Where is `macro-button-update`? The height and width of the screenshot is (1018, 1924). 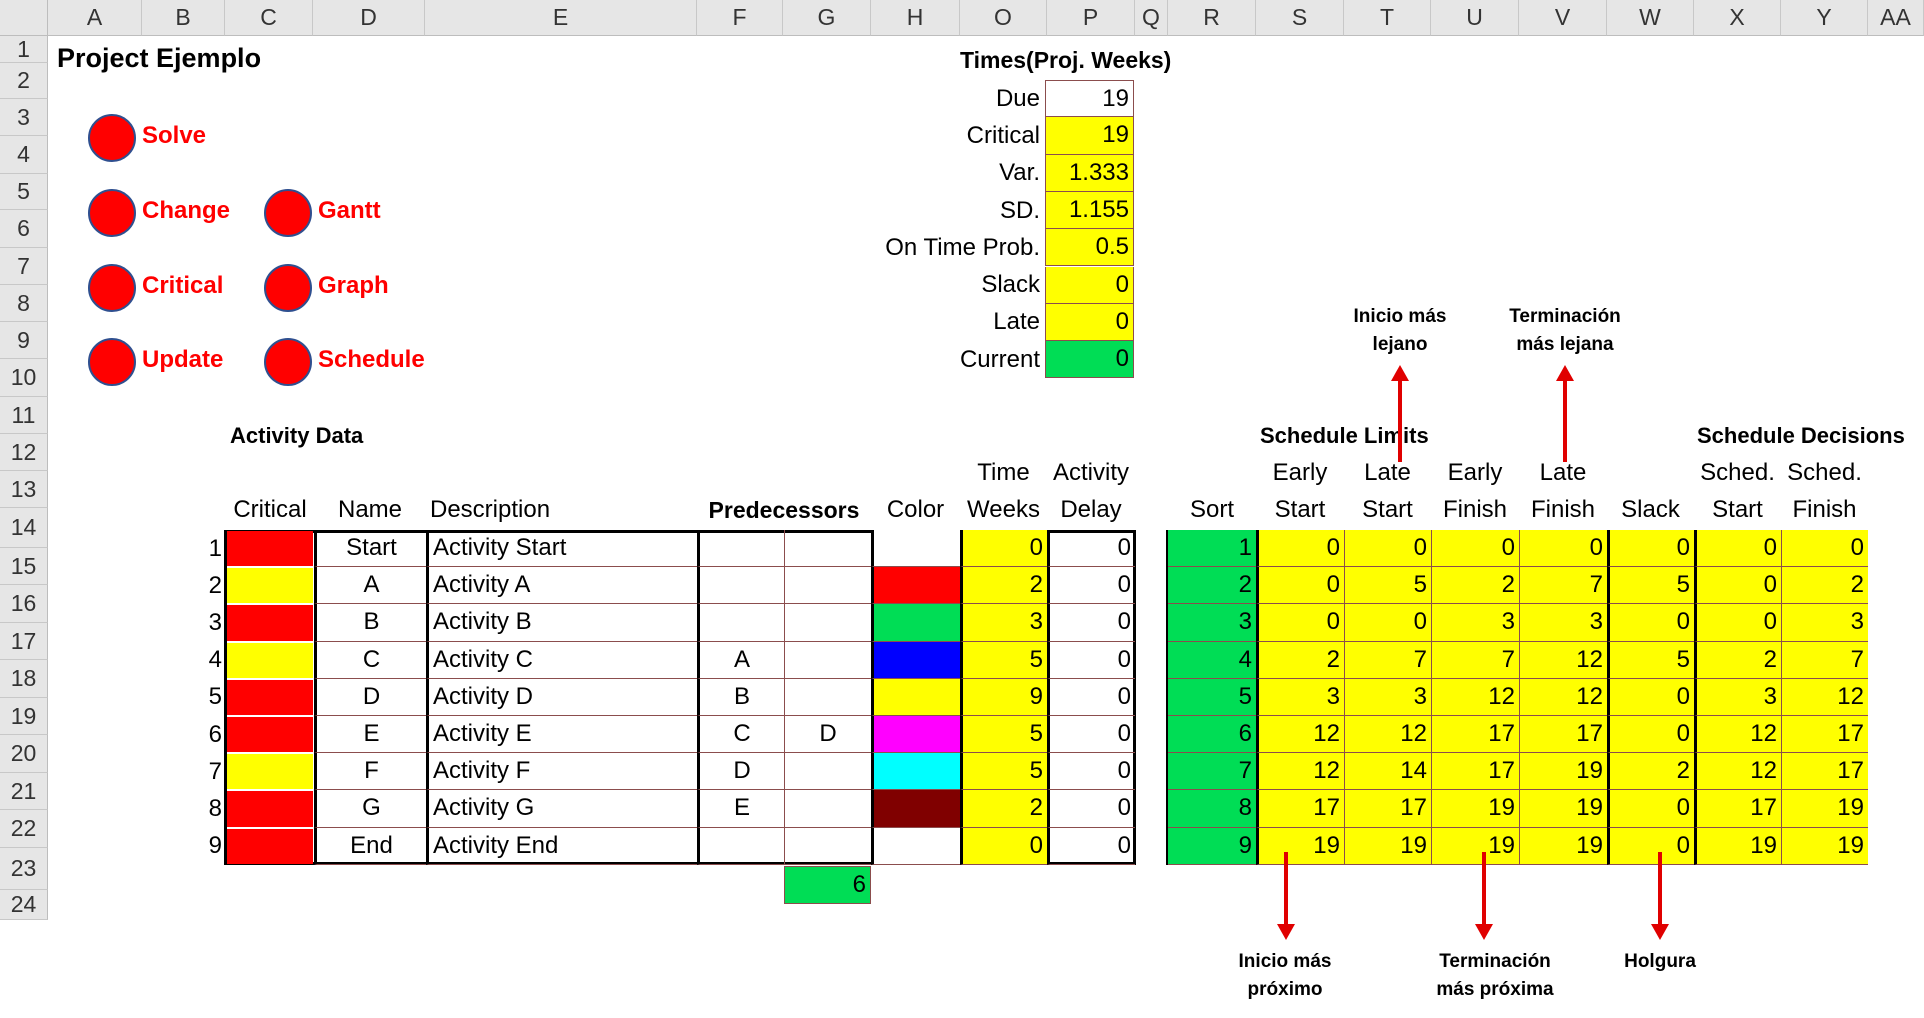 macro-button-update is located at coordinates (112, 362).